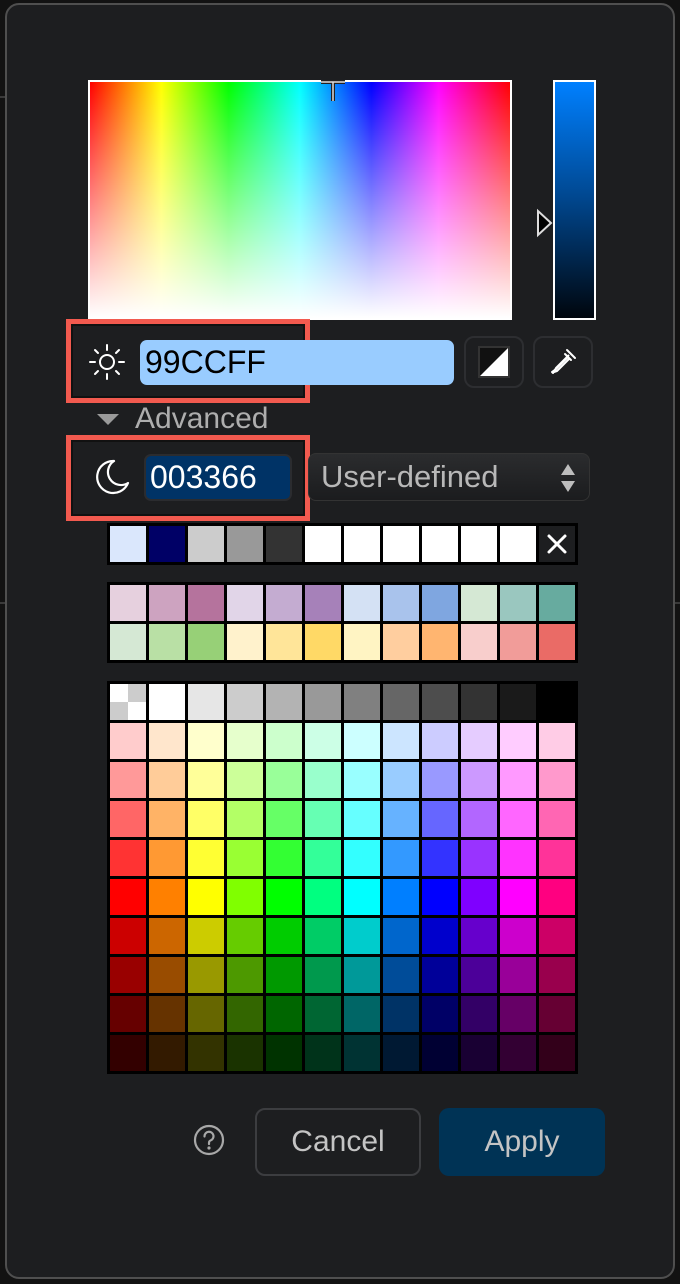 The image size is (680, 1284). What do you see at coordinates (300, 200) in the screenshot?
I see `color-field` at bounding box center [300, 200].